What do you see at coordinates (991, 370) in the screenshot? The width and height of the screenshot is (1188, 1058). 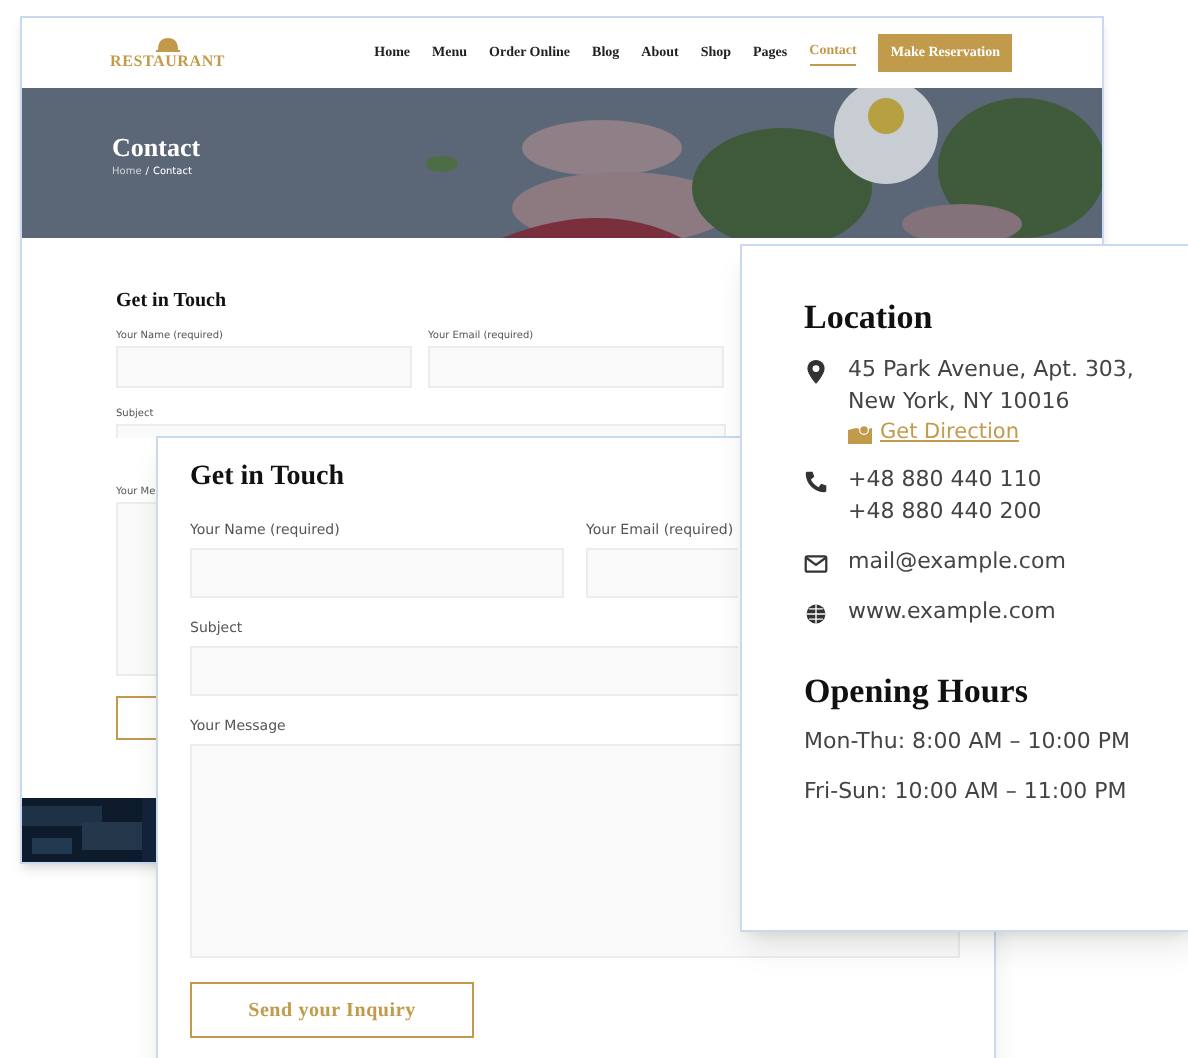 I see `contact-text: 45 Park Avenue, Apt. 303,` at bounding box center [991, 370].